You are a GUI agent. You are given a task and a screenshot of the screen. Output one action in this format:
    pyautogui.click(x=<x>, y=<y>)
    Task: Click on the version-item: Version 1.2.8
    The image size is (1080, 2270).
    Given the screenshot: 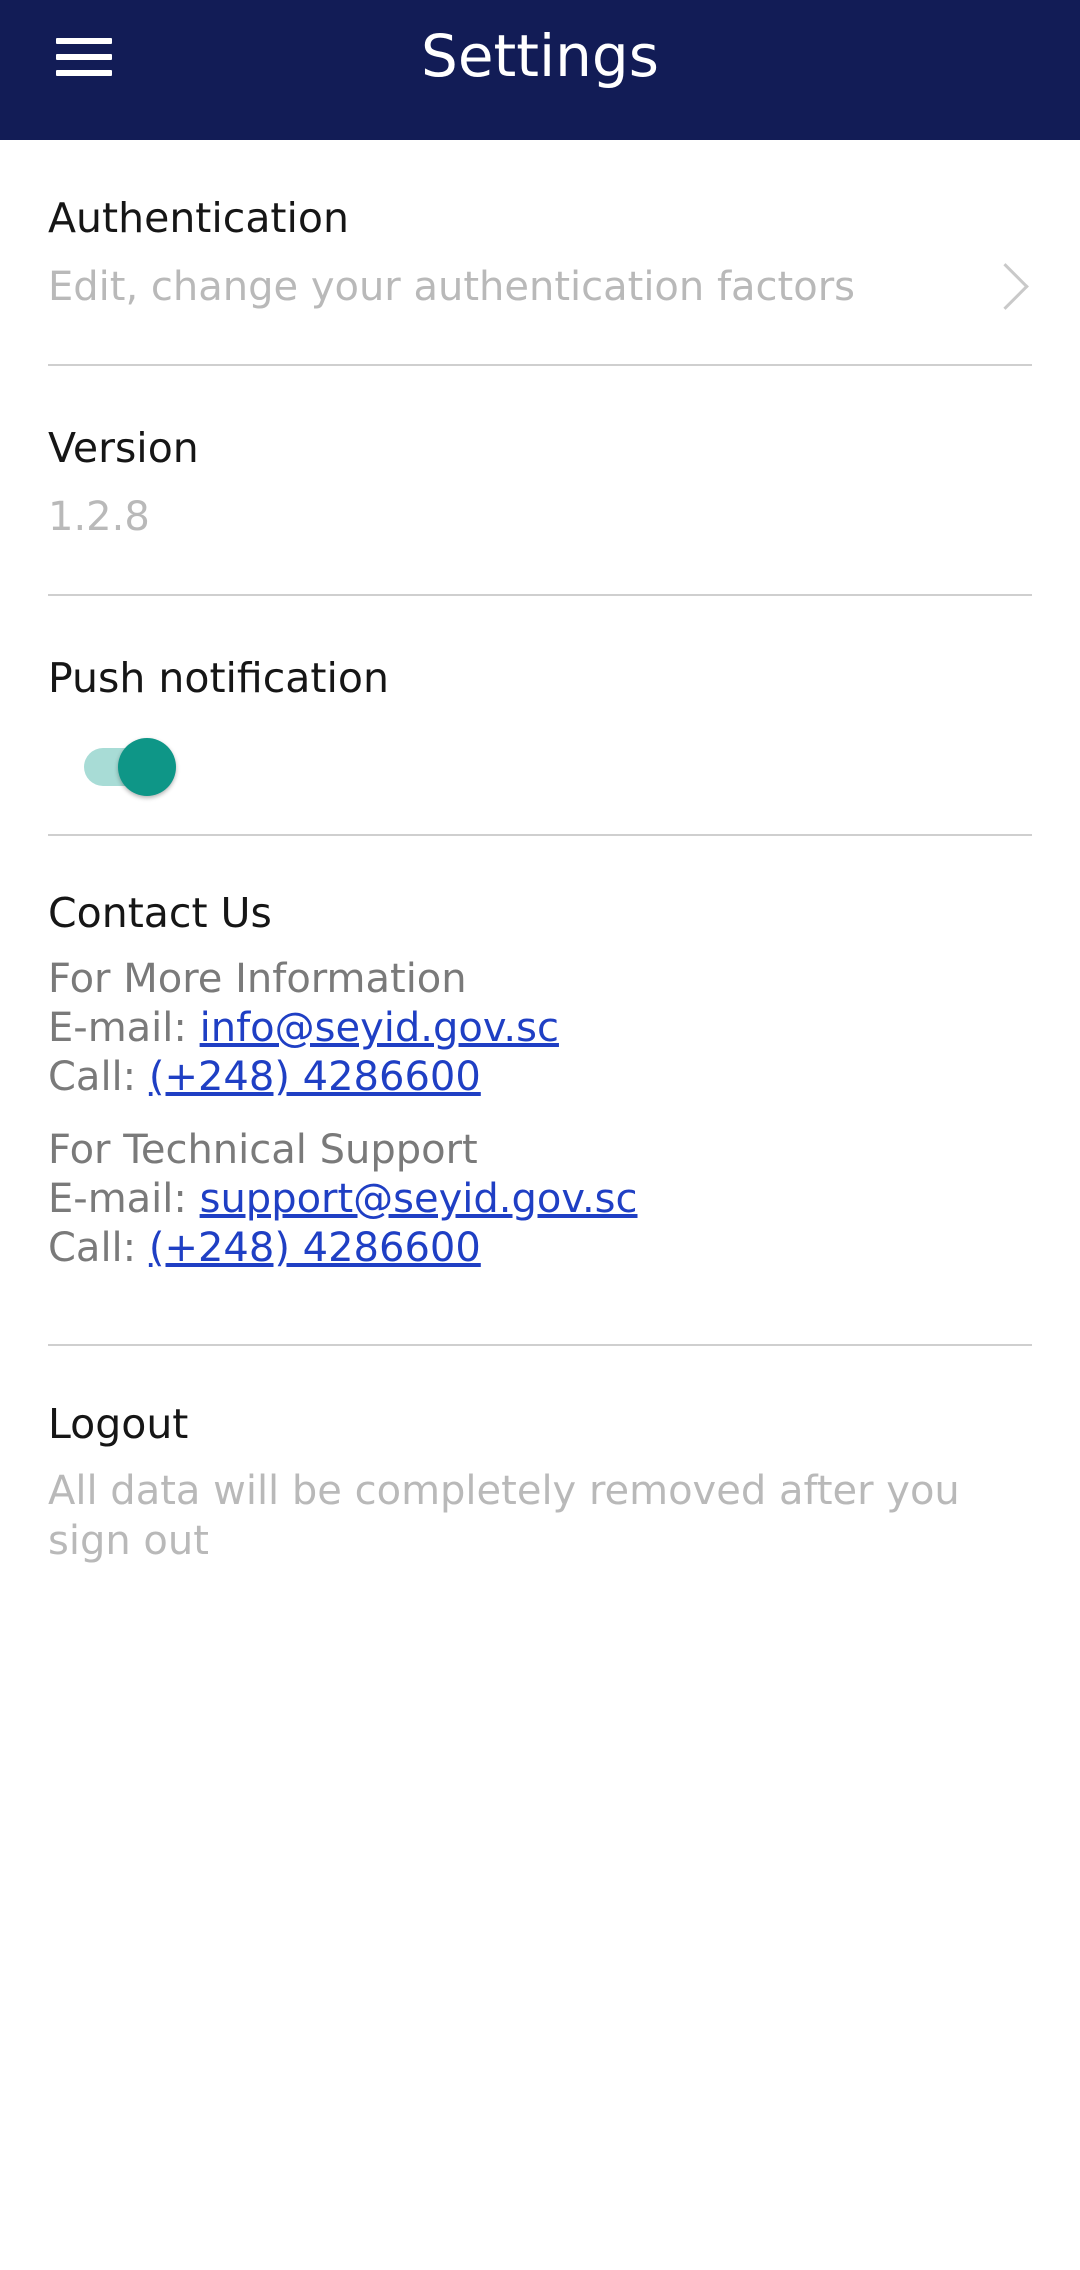 What is the action you would take?
    pyautogui.click(x=540, y=481)
    